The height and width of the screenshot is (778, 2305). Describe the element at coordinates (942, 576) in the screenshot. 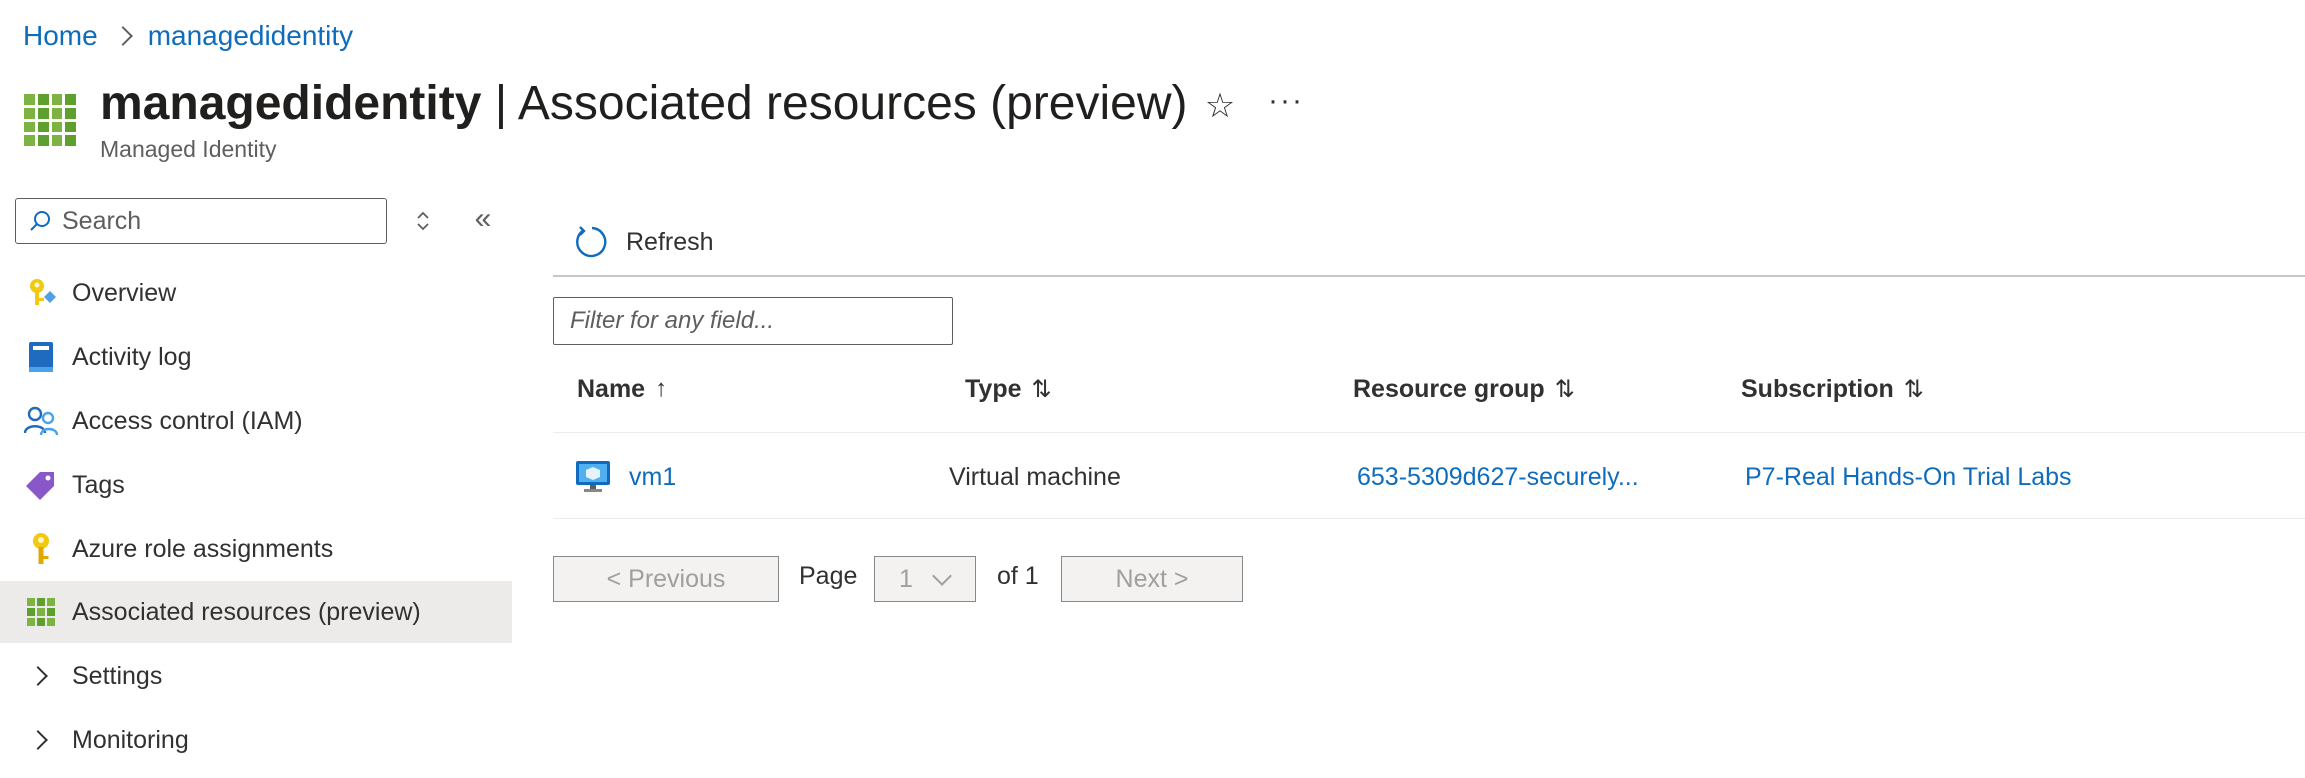

I see `chevron-down-icon` at that location.